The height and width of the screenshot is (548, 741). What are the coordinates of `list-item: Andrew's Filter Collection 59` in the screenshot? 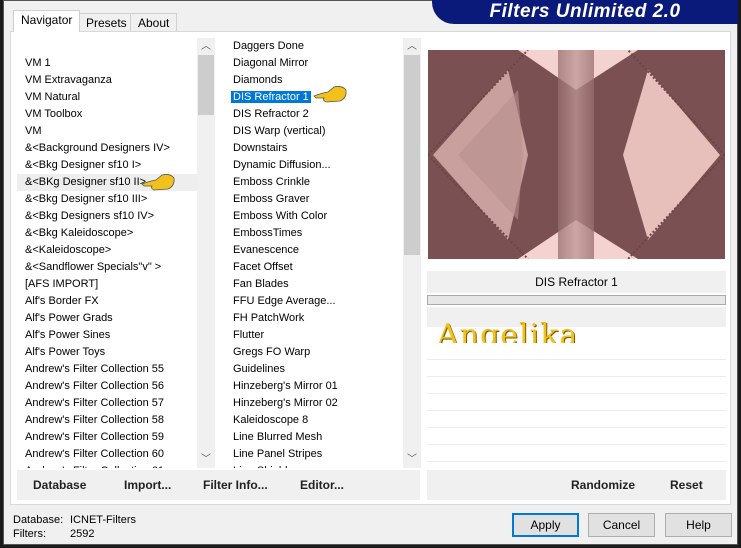 It's located at (107, 437).